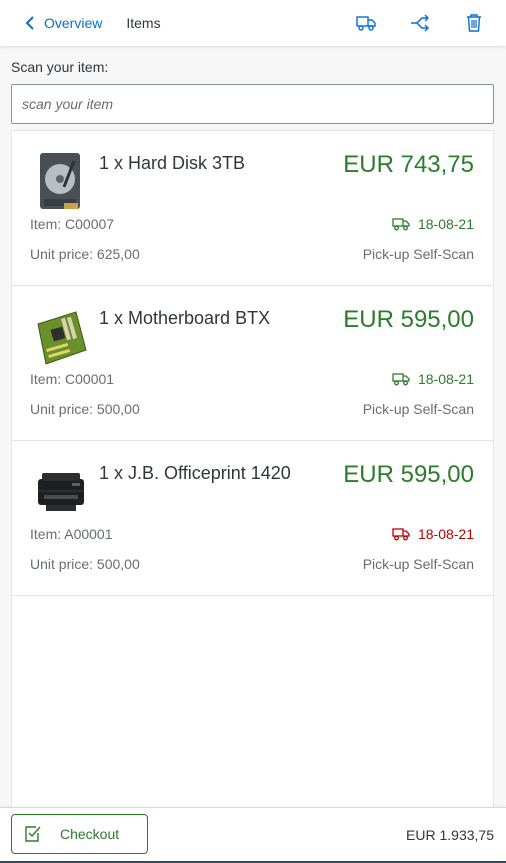  What do you see at coordinates (60, 181) in the screenshot?
I see `hard-disk-image` at bounding box center [60, 181].